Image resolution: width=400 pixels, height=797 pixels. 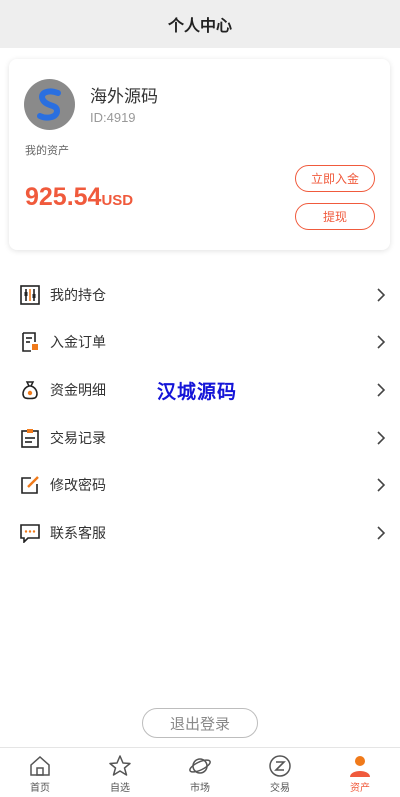 I want to click on user-name: 海外源码, so click(x=124, y=97).